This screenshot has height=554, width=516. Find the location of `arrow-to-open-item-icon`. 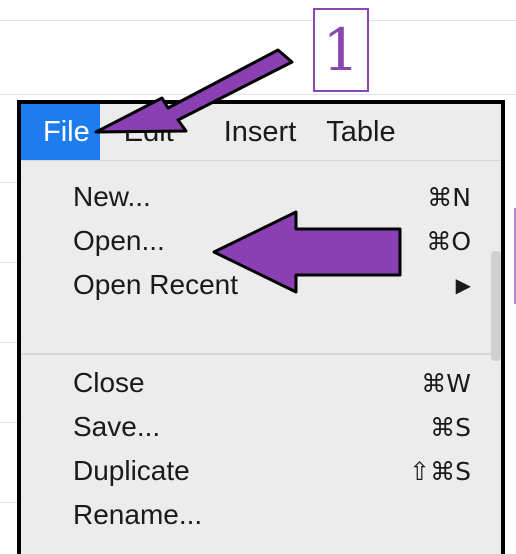

arrow-to-open-item-icon is located at coordinates (307, 252).